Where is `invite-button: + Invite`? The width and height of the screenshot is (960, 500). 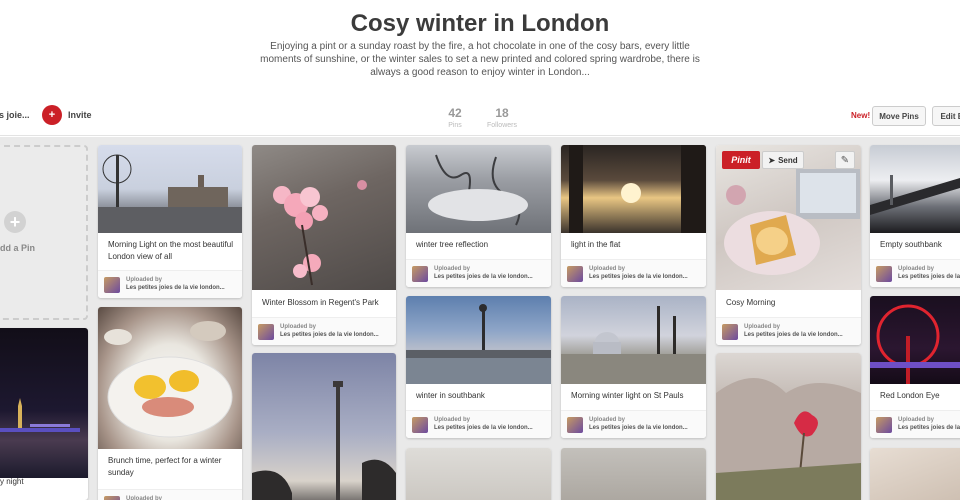 invite-button: + Invite is located at coordinates (67, 115).